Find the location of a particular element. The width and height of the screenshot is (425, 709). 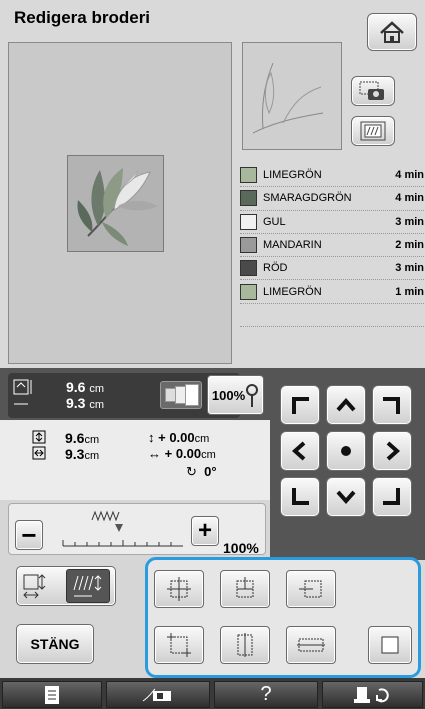

design-preview is located at coordinates (292, 96).